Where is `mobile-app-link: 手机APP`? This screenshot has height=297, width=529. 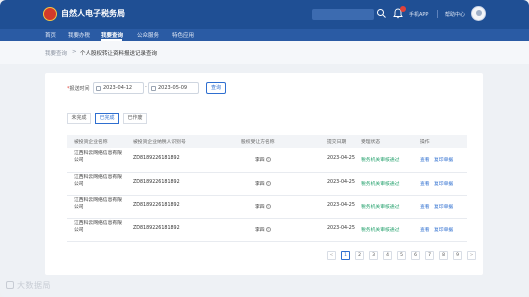 mobile-app-link: 手机APP is located at coordinates (418, 14).